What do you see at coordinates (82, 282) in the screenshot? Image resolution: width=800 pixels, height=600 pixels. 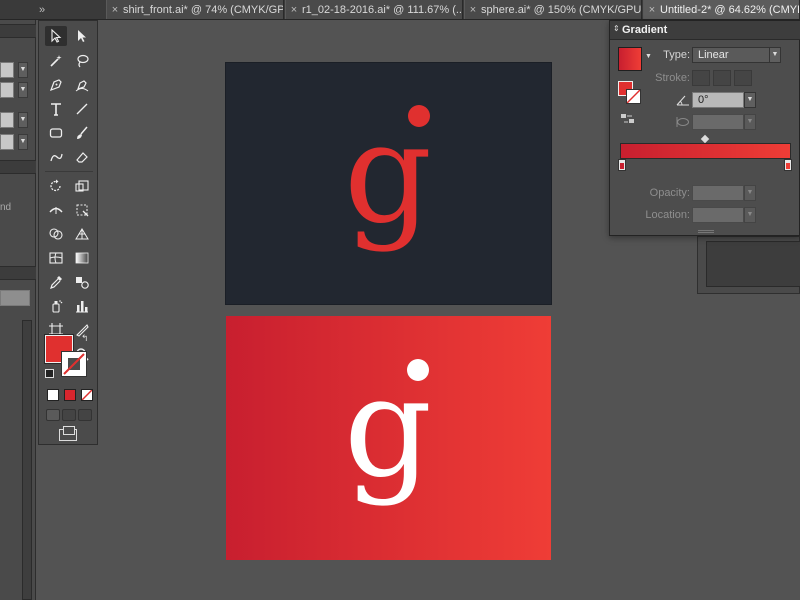 I see `blend-tool` at bounding box center [82, 282].